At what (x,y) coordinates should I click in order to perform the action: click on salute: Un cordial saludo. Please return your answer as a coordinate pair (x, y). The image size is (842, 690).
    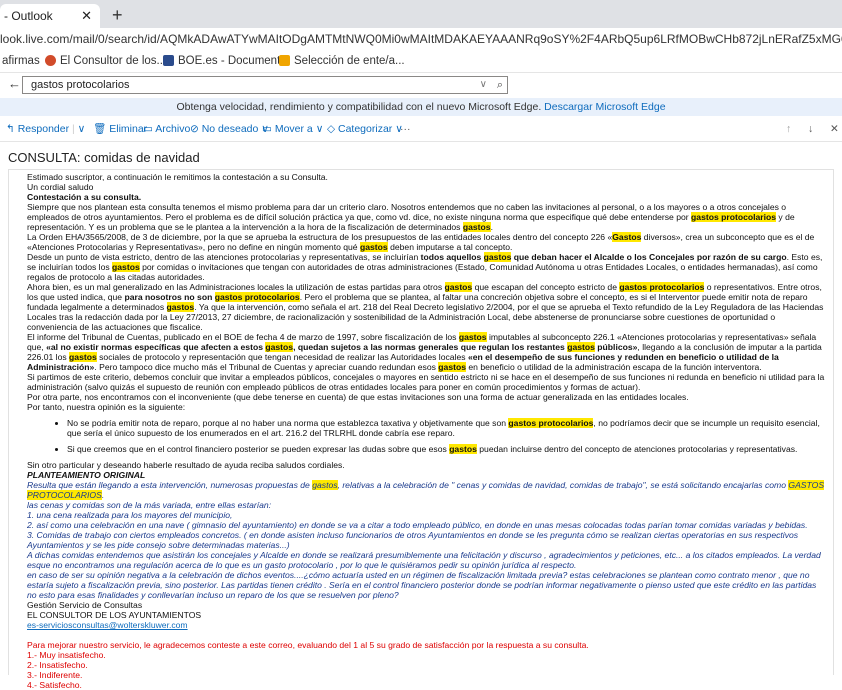
    Looking at the image, I should click on (60, 187).